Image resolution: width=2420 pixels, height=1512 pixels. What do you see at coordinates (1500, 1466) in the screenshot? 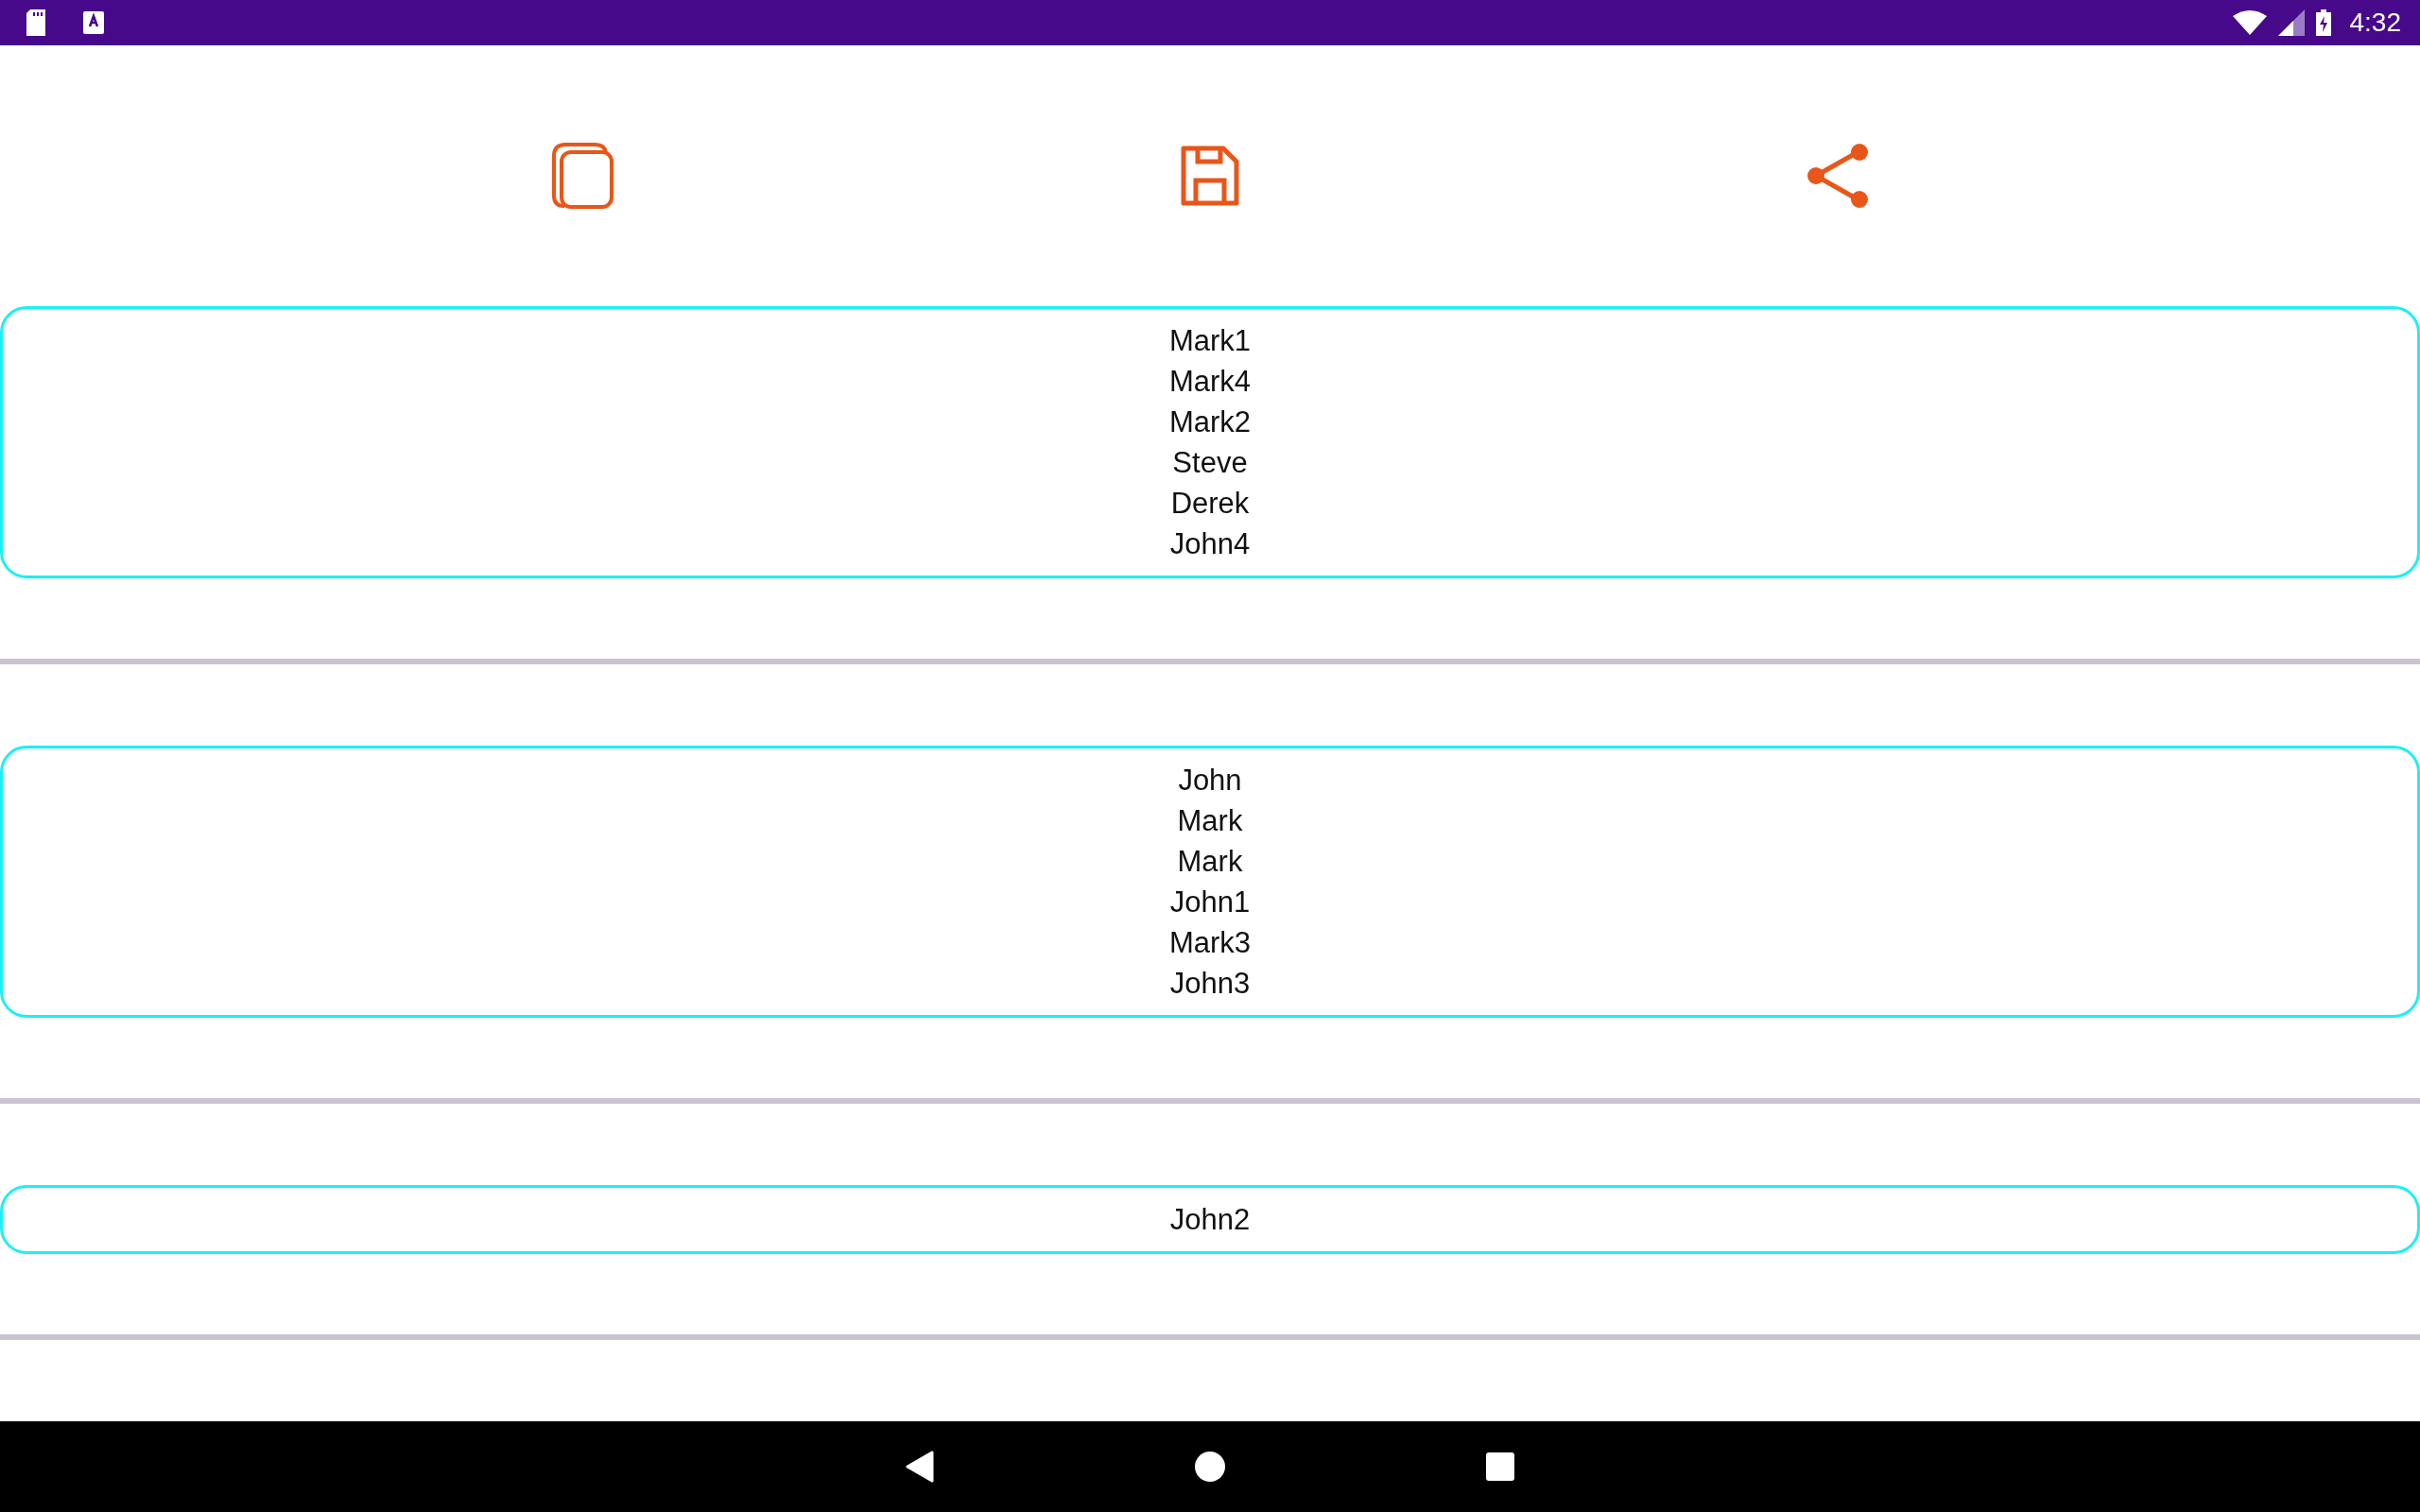
I see `recents-icon` at bounding box center [1500, 1466].